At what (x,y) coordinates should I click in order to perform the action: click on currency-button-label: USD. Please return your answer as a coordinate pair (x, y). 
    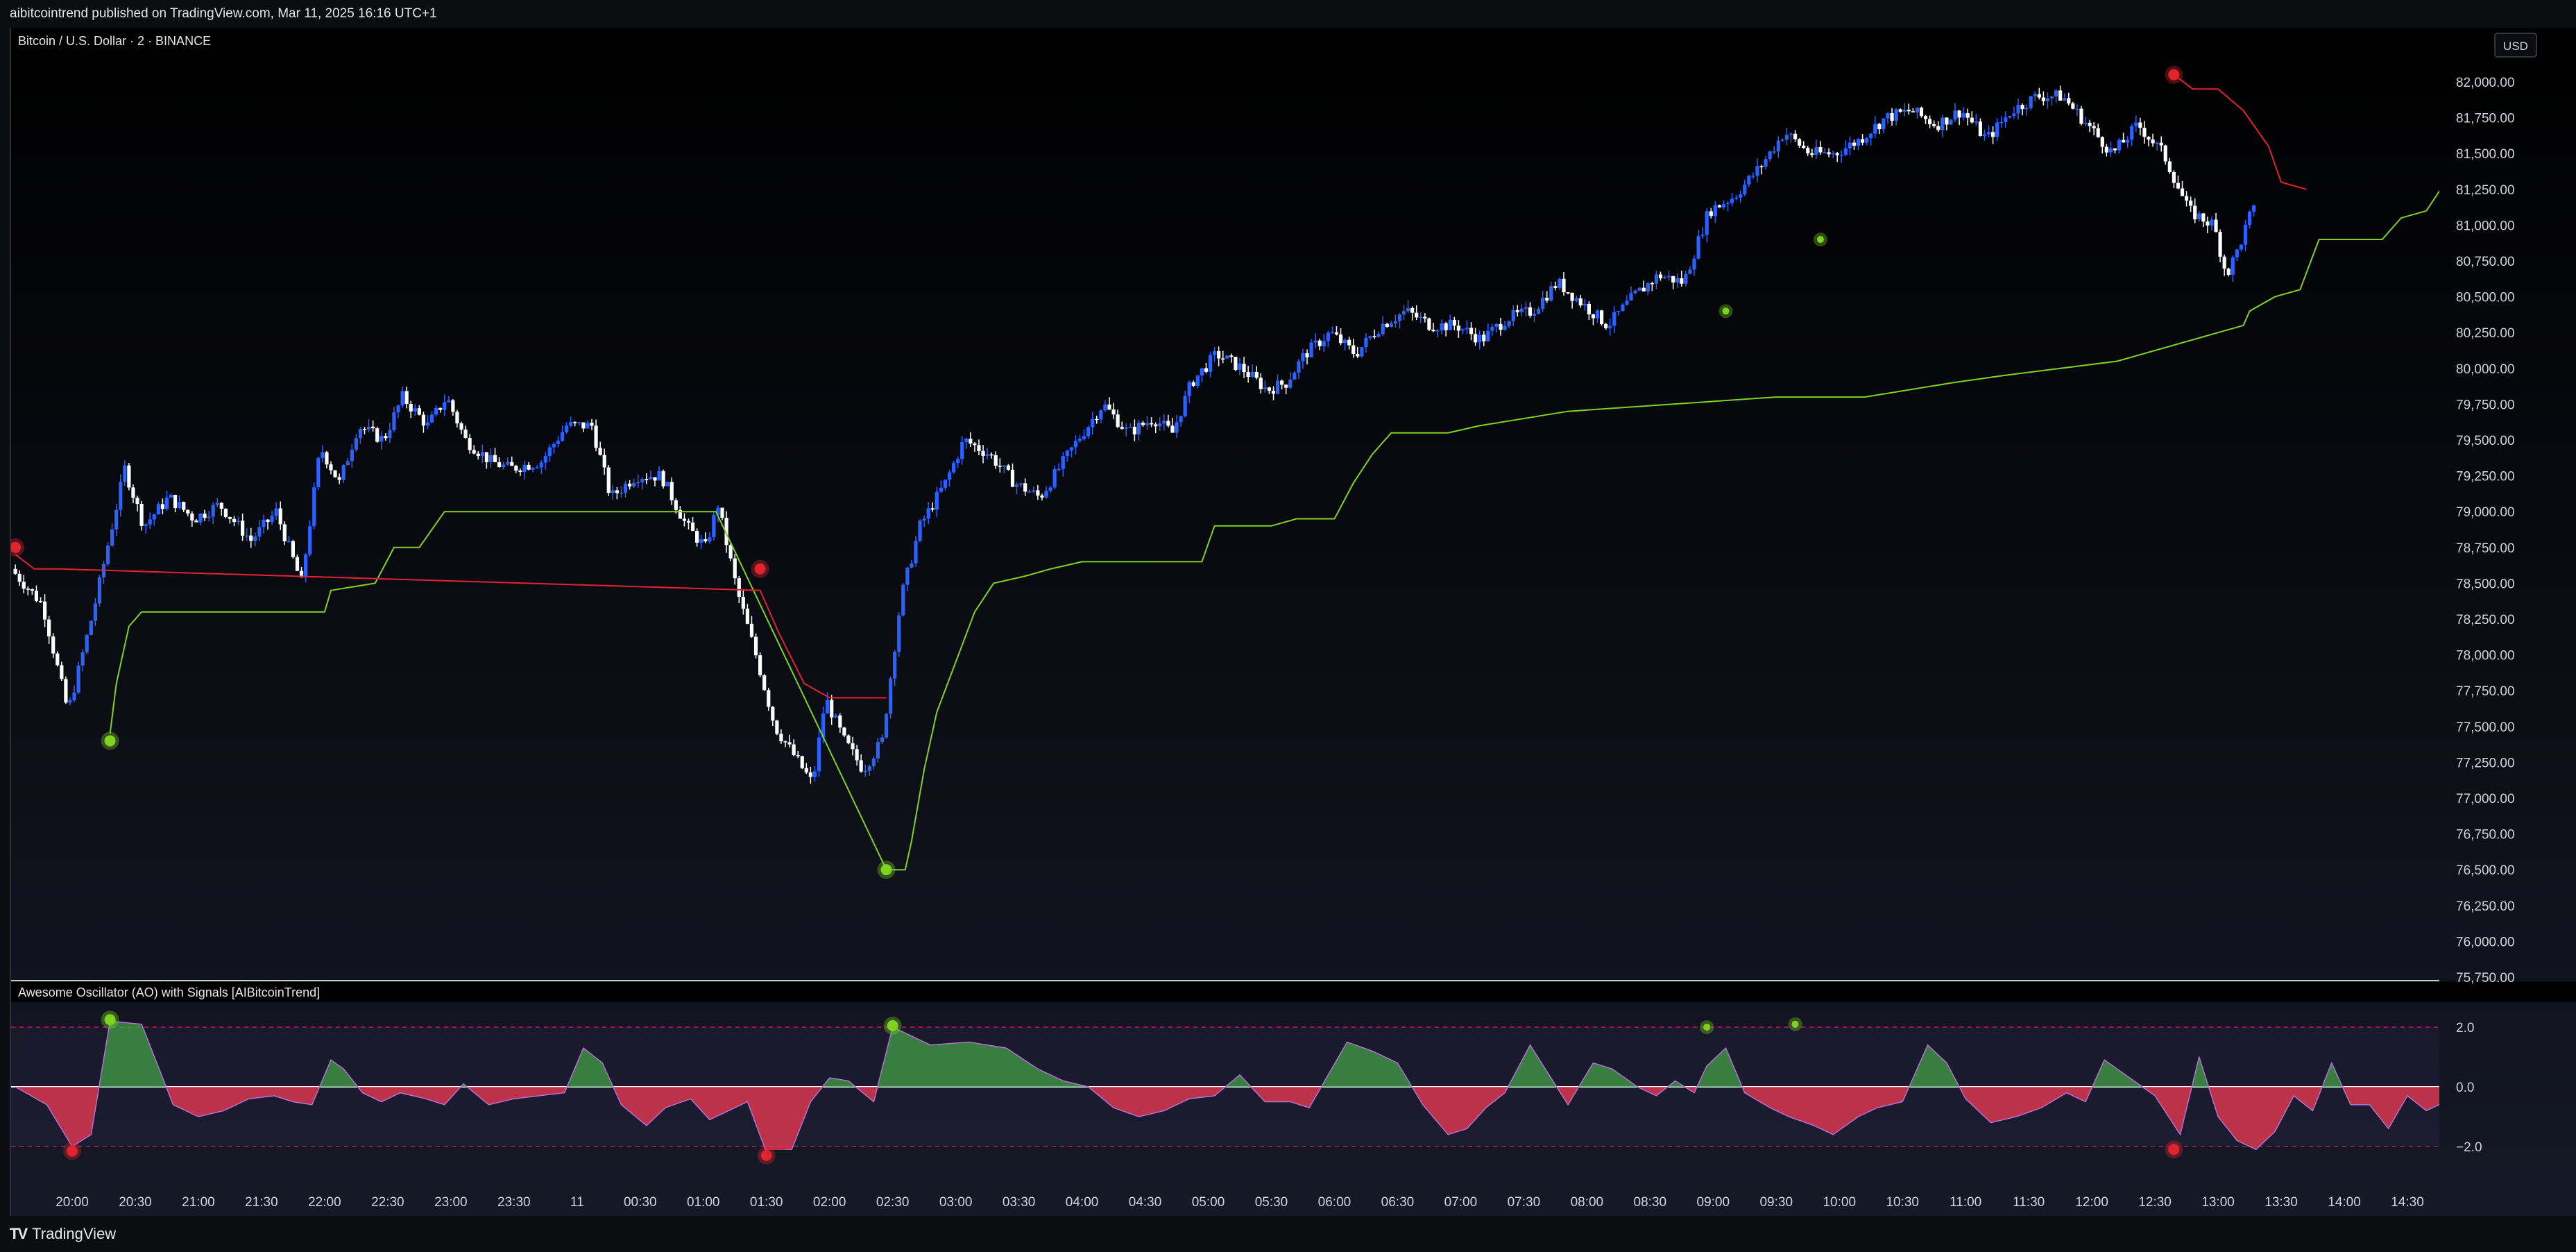
    Looking at the image, I should click on (2515, 46).